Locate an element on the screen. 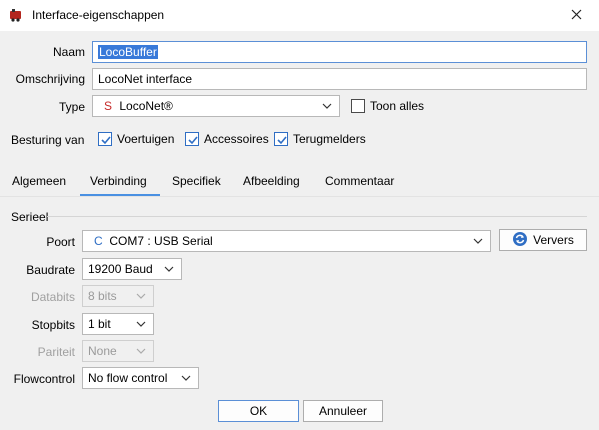 The height and width of the screenshot is (430, 599). tab-commentaar: Commentaar is located at coordinates (359, 181).